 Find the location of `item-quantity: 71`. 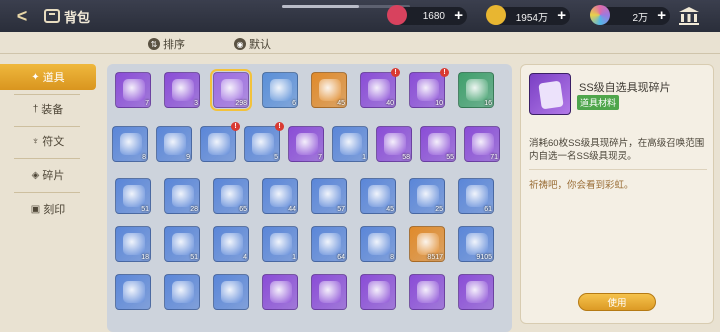

item-quantity: 71 is located at coordinates (494, 157).